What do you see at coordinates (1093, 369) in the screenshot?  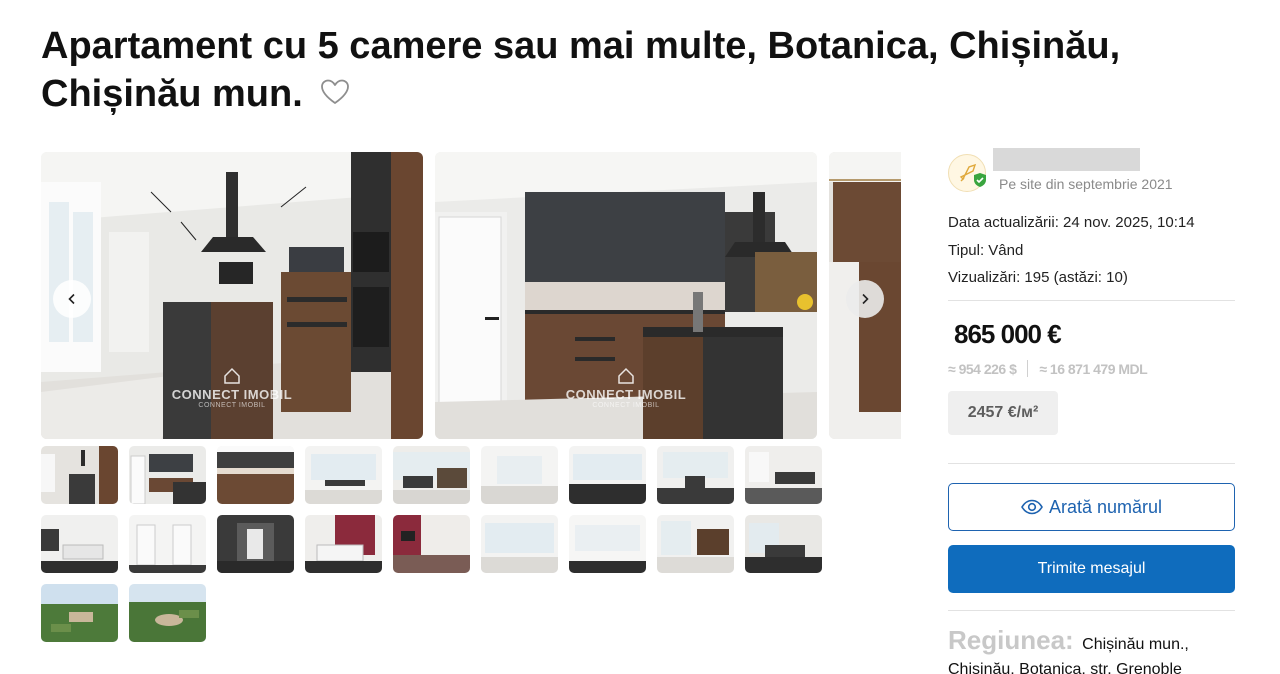 I see `price-mdl: ≈ 16 871 479 MDL` at bounding box center [1093, 369].